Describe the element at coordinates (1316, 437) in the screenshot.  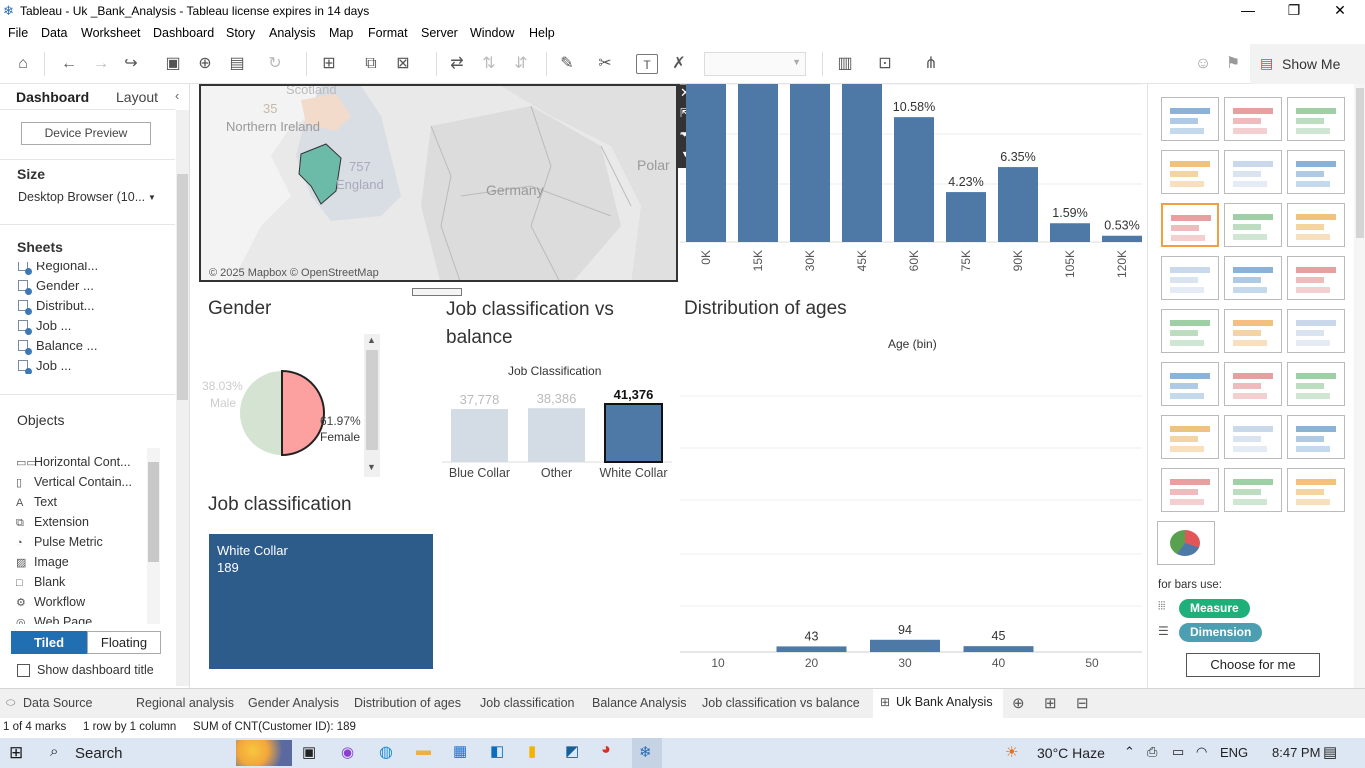
I see `box-whisker-icon` at that location.